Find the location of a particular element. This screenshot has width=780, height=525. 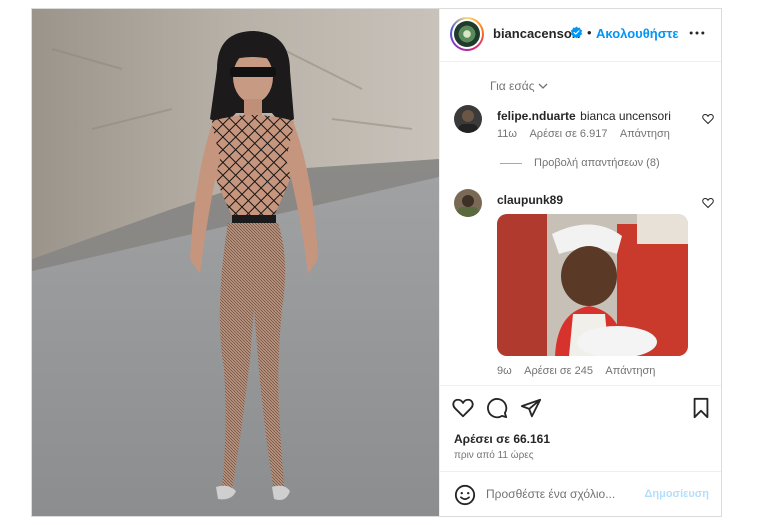

comment-body: felipe.nduarte bianca uncensori is located at coordinates (597, 116).